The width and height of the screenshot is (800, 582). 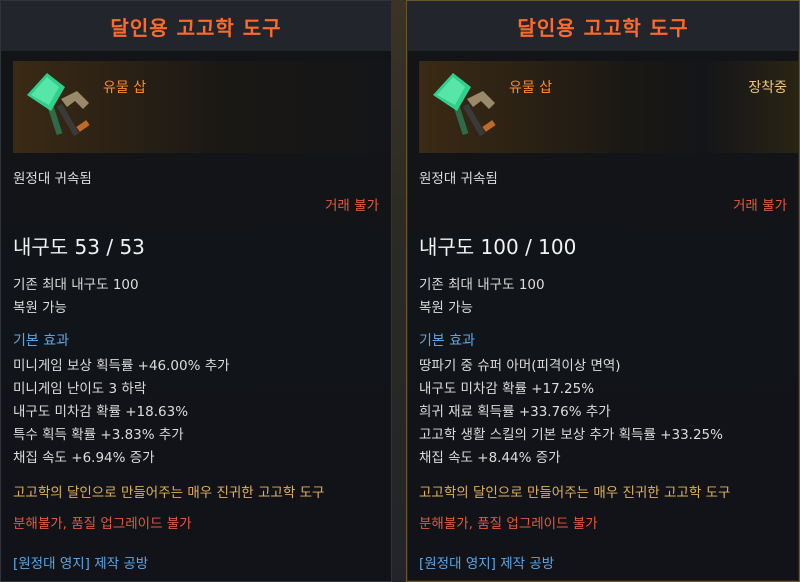 What do you see at coordinates (767, 88) in the screenshot?
I see `equipped-badge: 장착중` at bounding box center [767, 88].